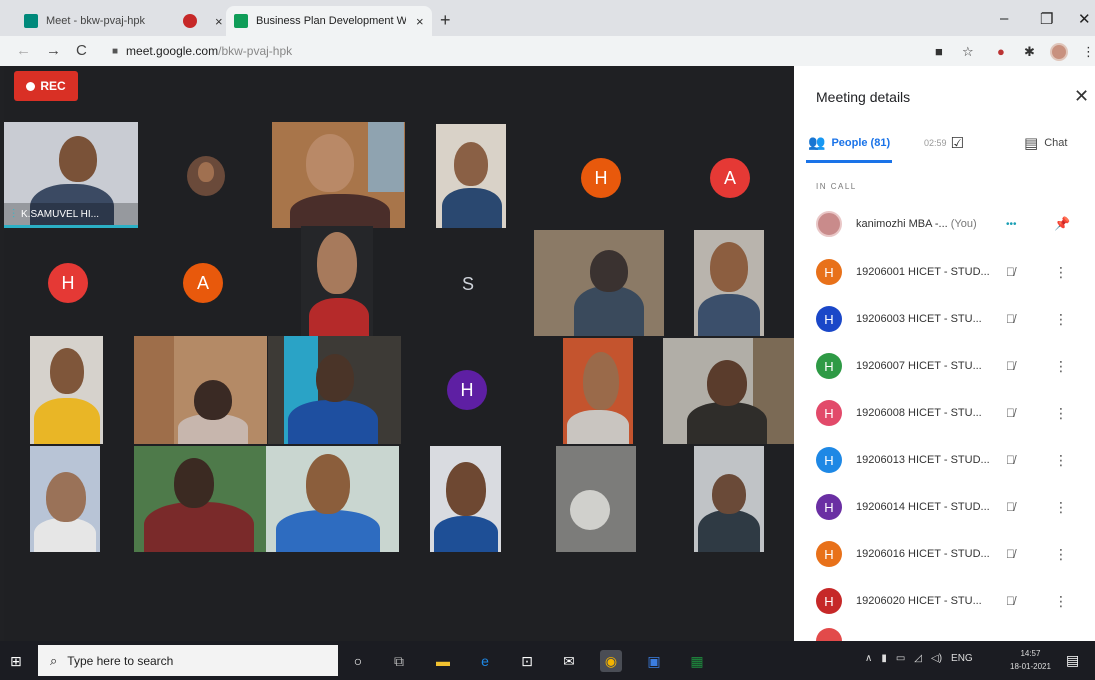 The height and width of the screenshot is (680, 1095). Describe the element at coordinates (16, 661) in the screenshot. I see `windows-start-icon: ⊞` at that location.